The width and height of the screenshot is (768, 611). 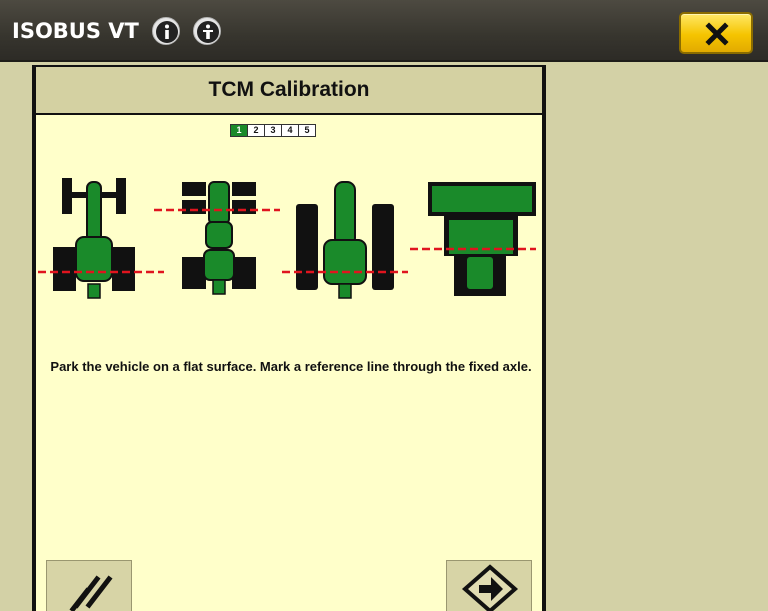 What do you see at coordinates (473, 239) in the screenshot?
I see `self-propelled-sprayer-icon` at bounding box center [473, 239].